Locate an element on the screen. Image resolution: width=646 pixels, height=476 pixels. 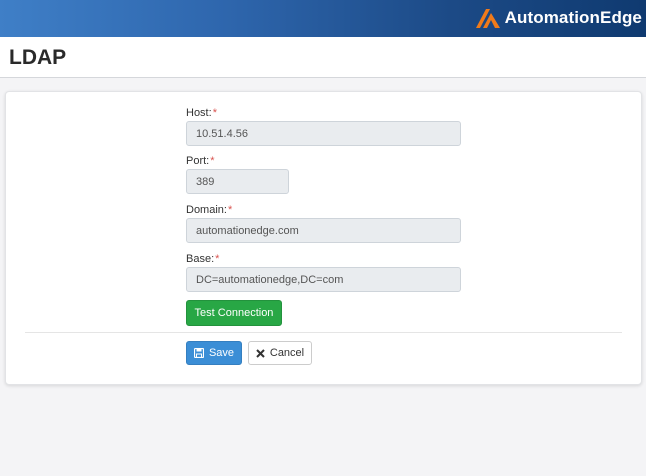
port-label: Port:* is located at coordinates (200, 161).